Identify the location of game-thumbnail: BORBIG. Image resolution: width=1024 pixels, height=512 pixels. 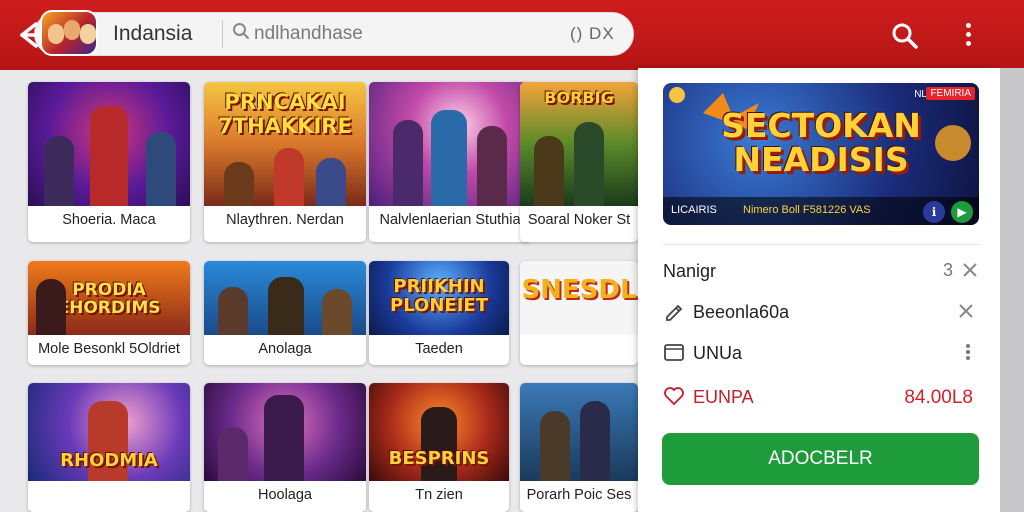
(579, 144).